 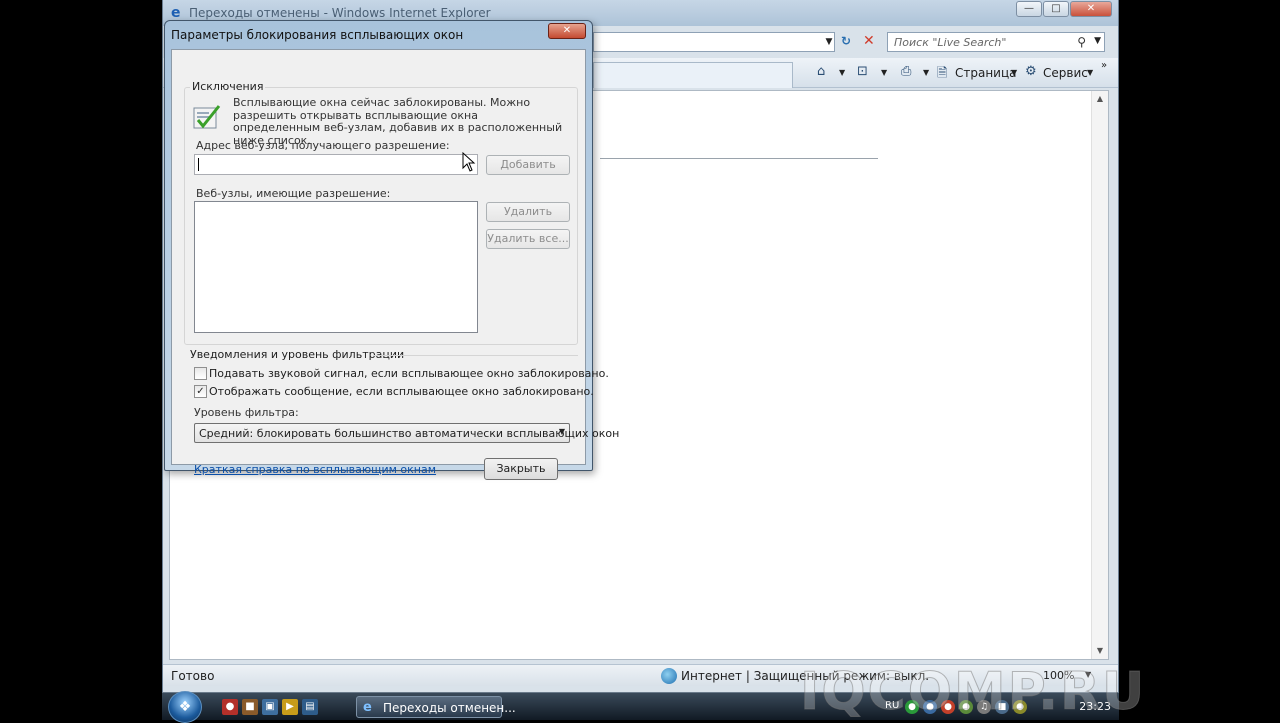 I want to click on ie-task-icon: e, so click(x=367, y=707).